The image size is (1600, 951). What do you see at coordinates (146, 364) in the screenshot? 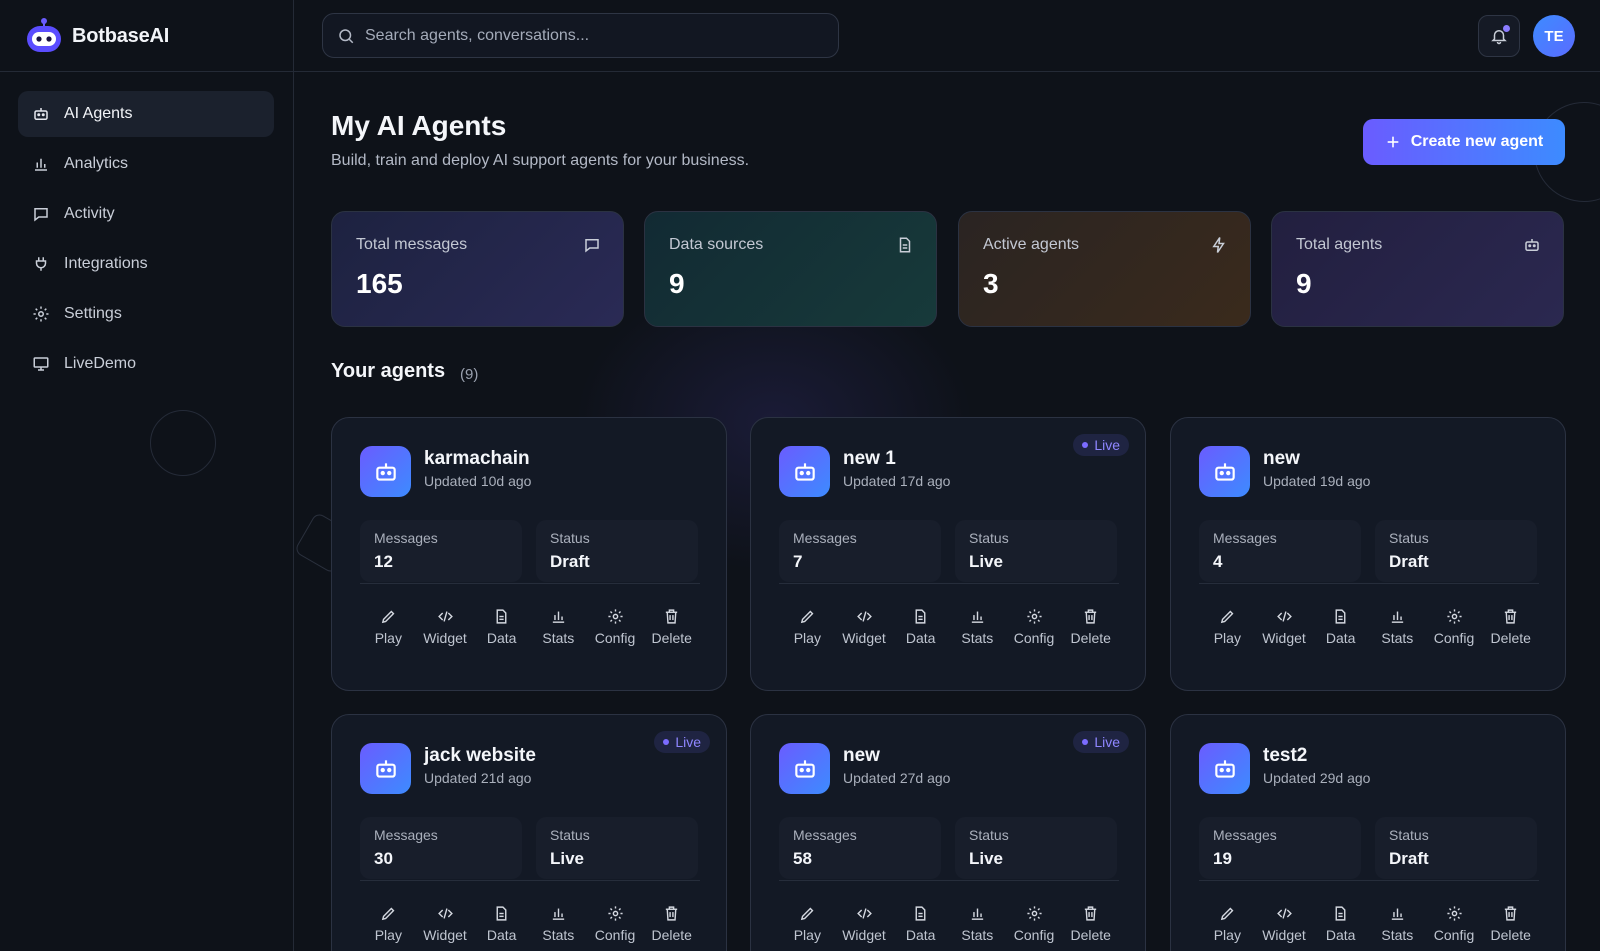
I see `sidebar-item-livedemo: LiveDemo` at bounding box center [146, 364].